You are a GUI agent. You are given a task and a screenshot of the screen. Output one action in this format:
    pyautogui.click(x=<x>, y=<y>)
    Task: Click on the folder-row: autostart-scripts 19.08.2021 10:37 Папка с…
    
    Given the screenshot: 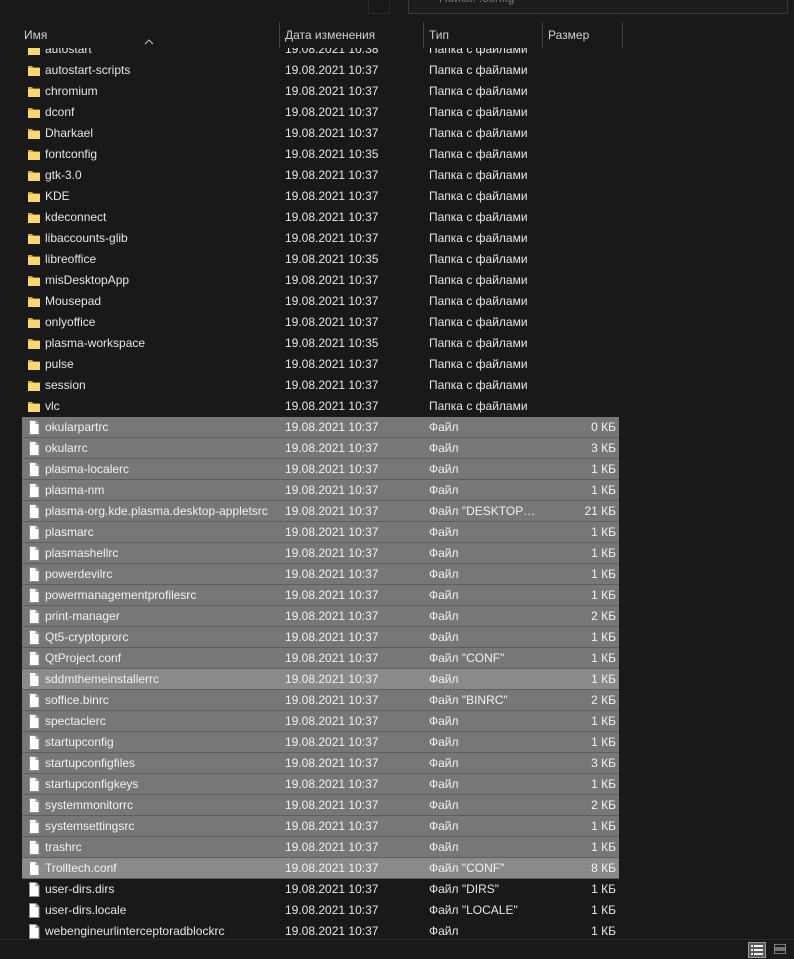 What is the action you would take?
    pyautogui.click(x=320, y=70)
    